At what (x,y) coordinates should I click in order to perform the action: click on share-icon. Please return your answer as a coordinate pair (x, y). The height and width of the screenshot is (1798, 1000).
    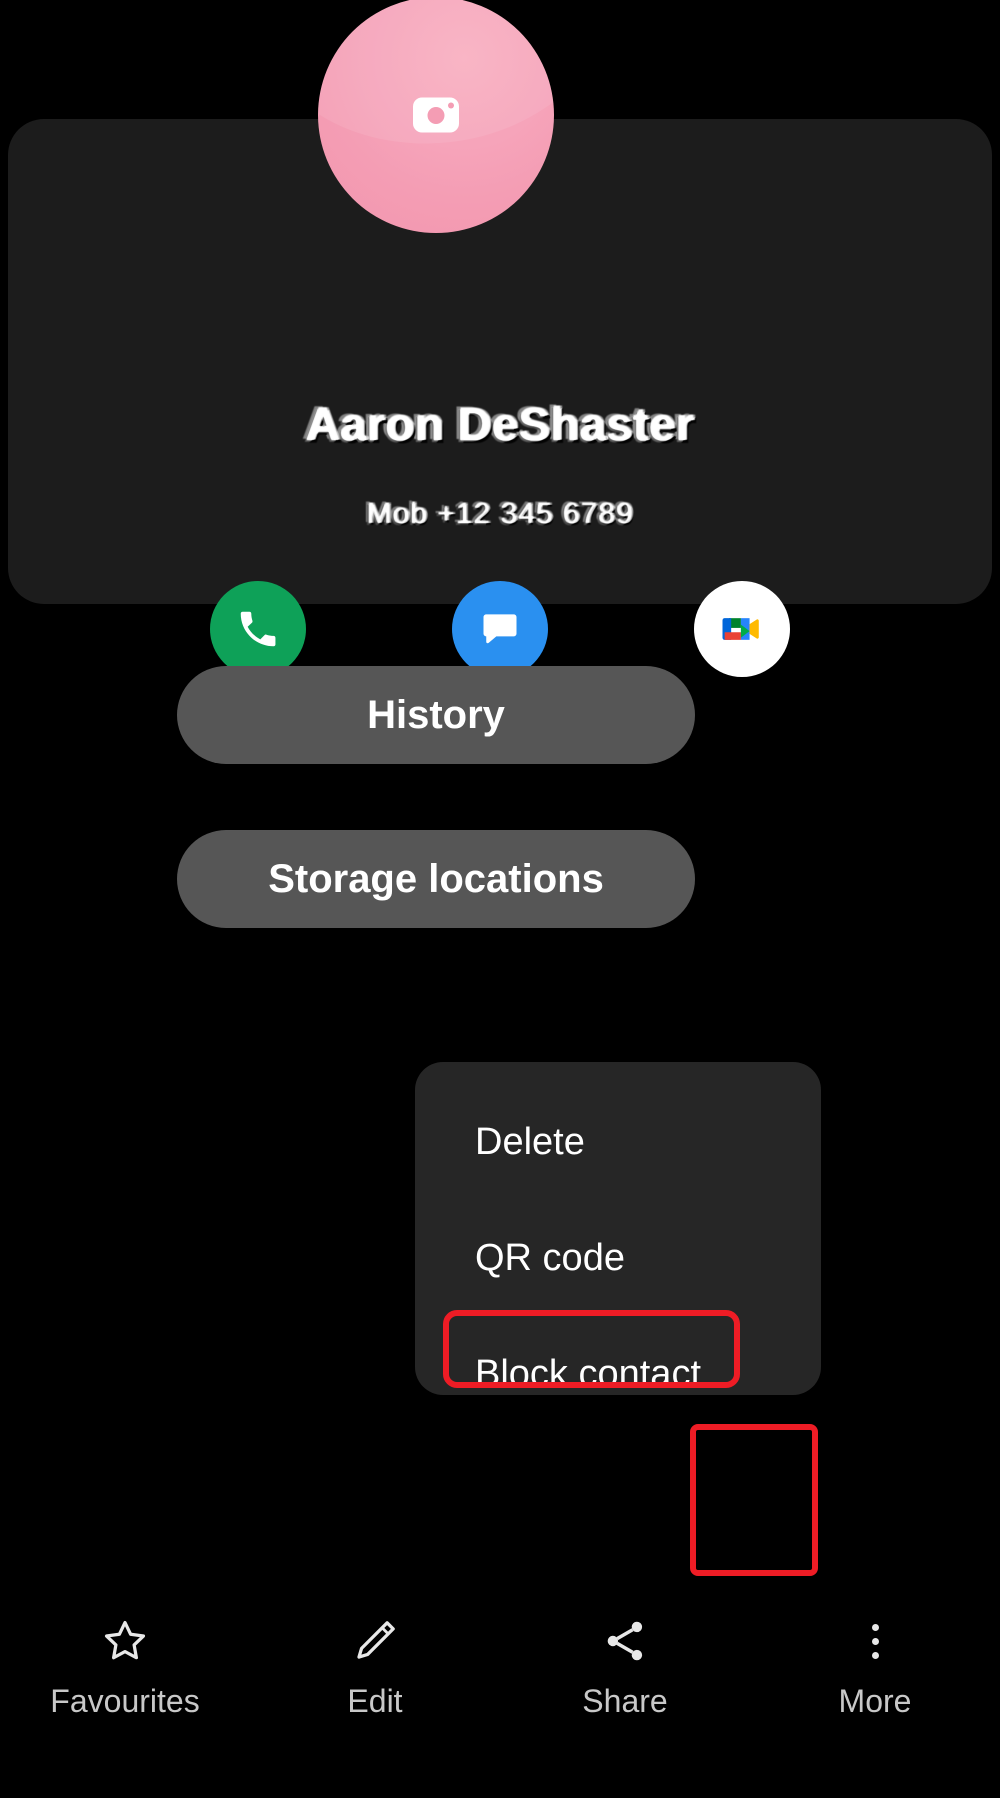
    Looking at the image, I should click on (625, 1641).